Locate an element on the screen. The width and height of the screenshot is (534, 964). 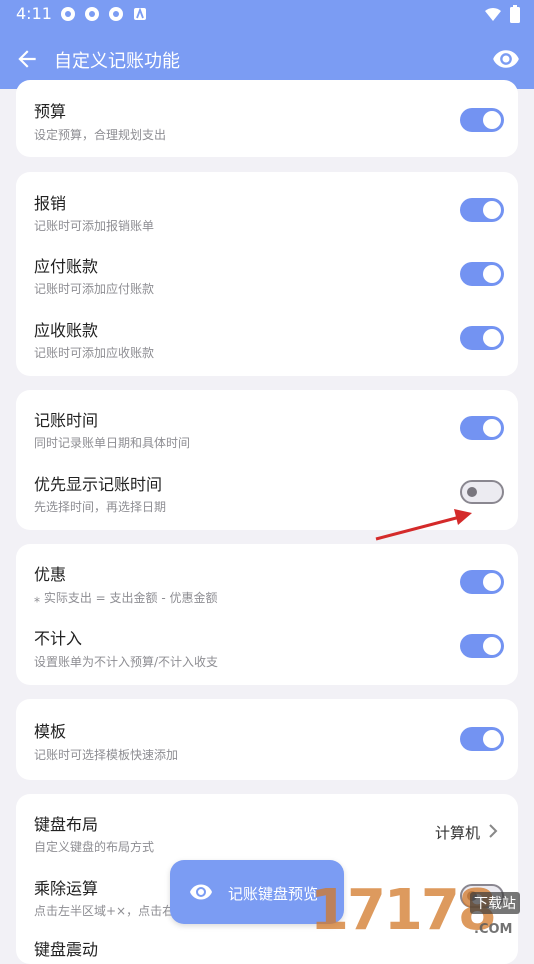
watermark-domain: .COM is located at coordinates (493, 929).